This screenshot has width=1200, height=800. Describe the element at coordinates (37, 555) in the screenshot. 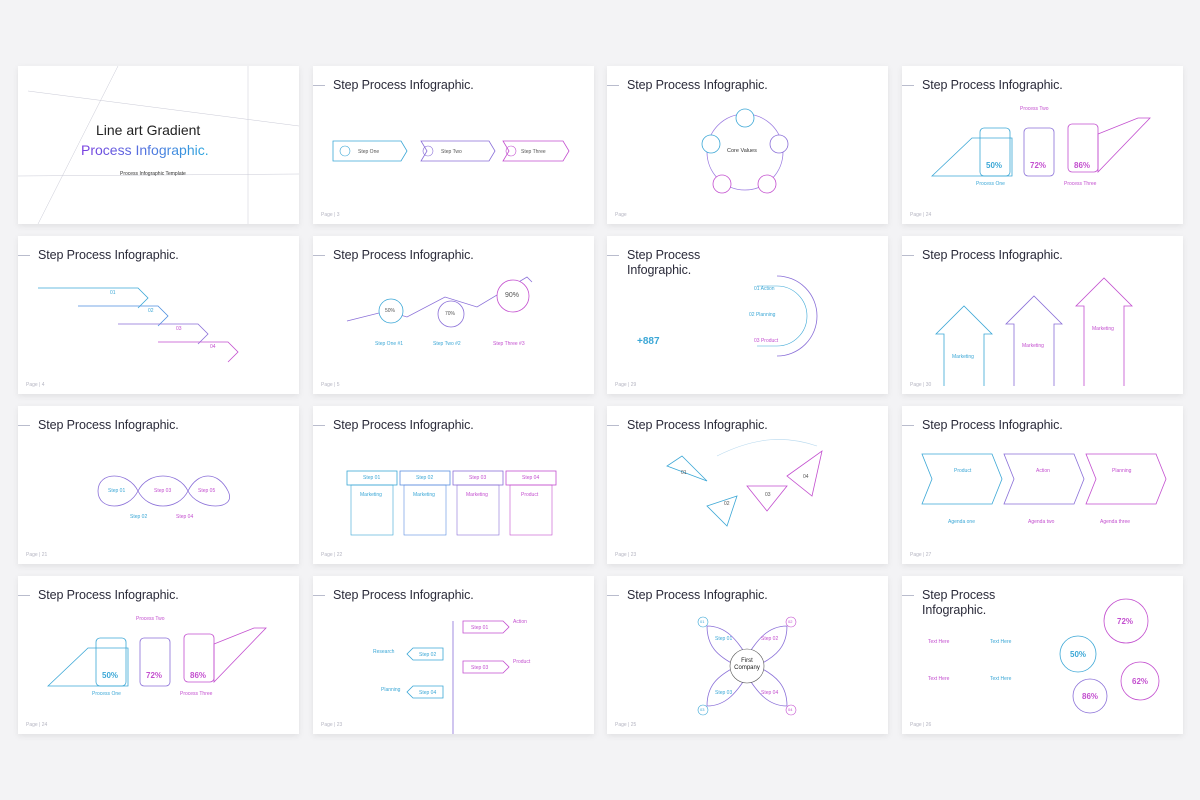

I see `page-number: Page | 21` at that location.